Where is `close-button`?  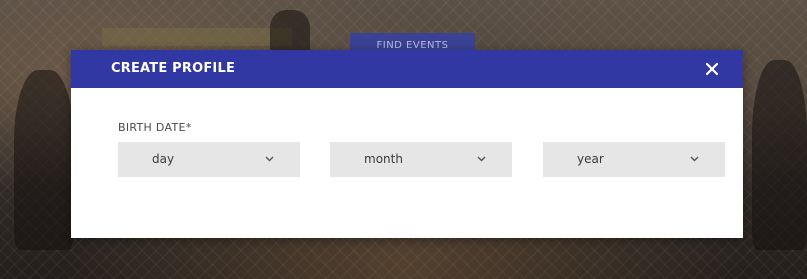 close-button is located at coordinates (712, 69).